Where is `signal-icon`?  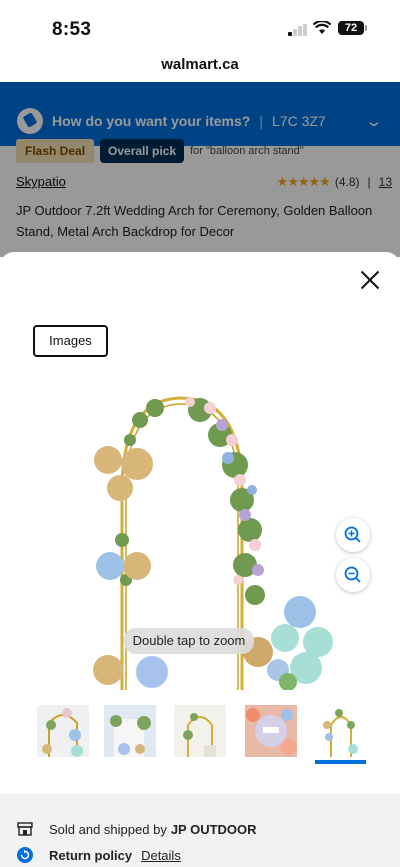
signal-icon is located at coordinates (298, 30).